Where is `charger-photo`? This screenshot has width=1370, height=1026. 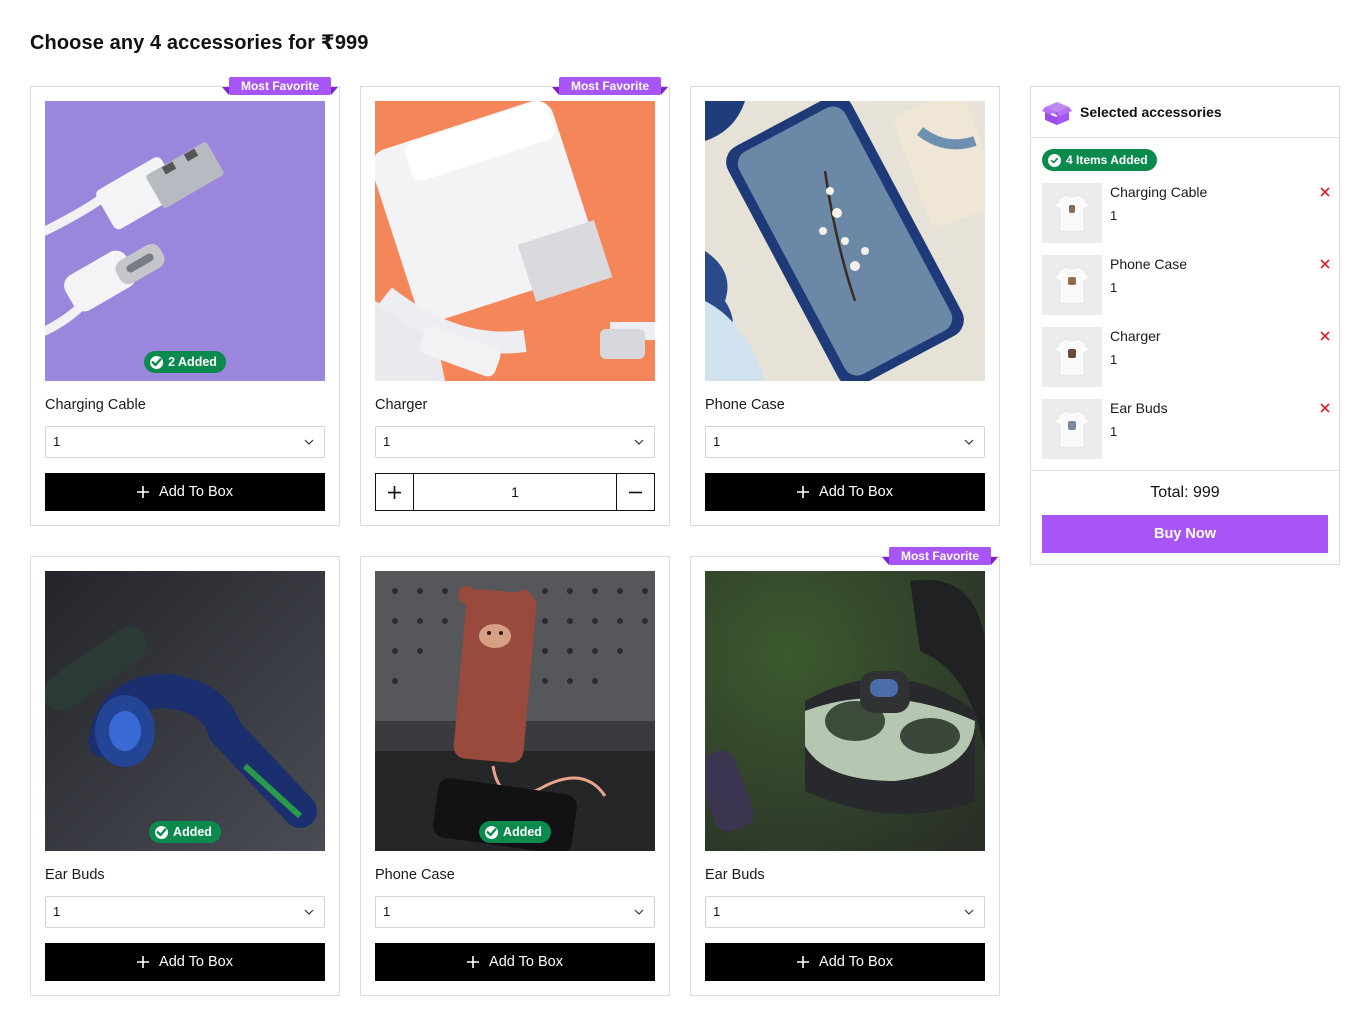 charger-photo is located at coordinates (515, 241).